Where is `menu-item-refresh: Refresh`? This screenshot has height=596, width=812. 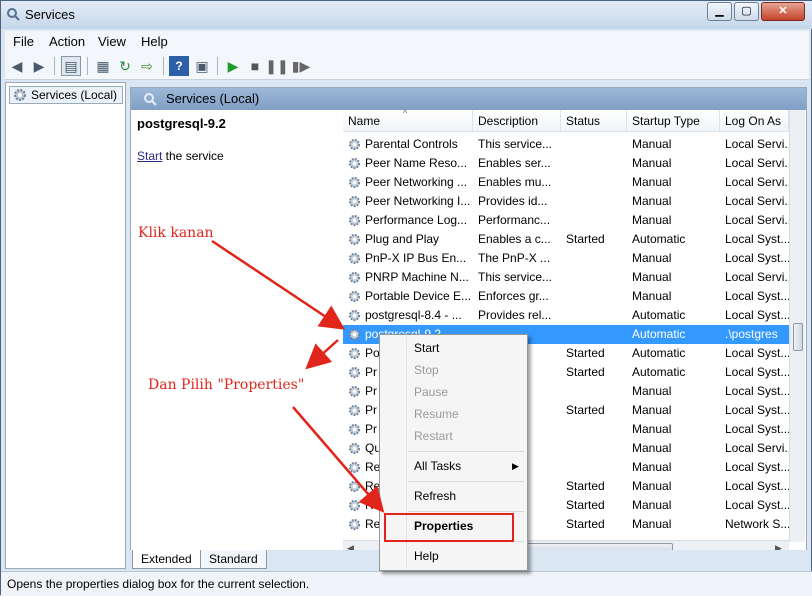
menu-item-refresh: Refresh is located at coordinates (453, 496).